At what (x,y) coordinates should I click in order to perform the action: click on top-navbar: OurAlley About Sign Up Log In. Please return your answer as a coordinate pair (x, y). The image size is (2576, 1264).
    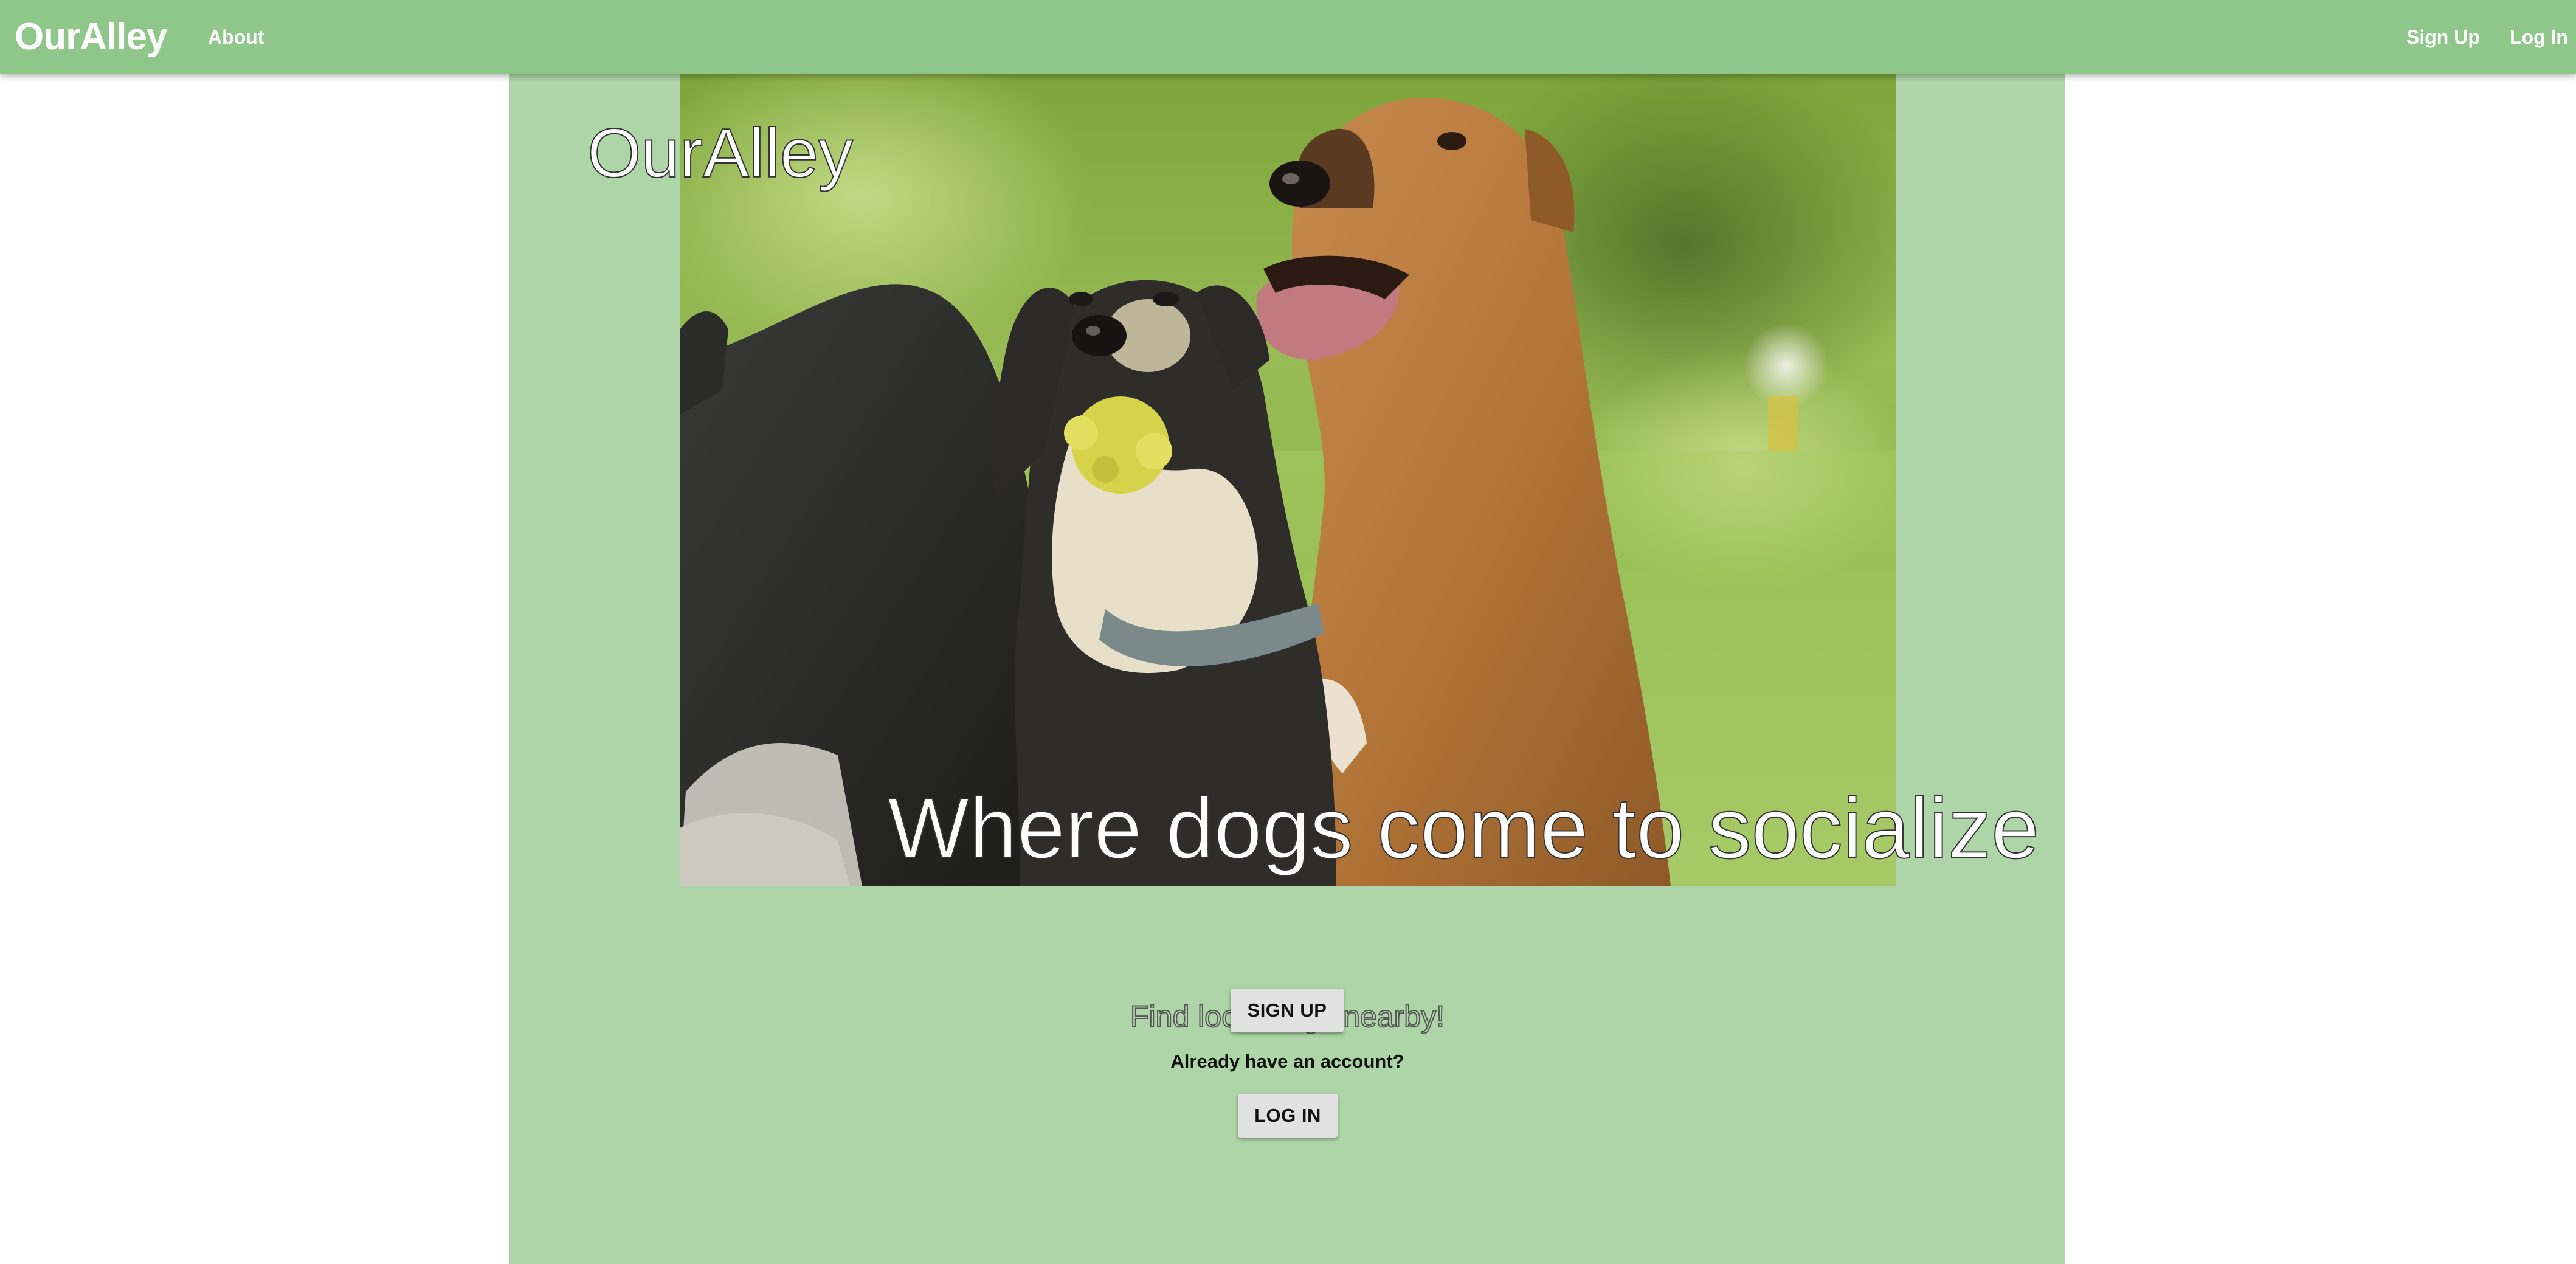
    Looking at the image, I should click on (1288, 37).